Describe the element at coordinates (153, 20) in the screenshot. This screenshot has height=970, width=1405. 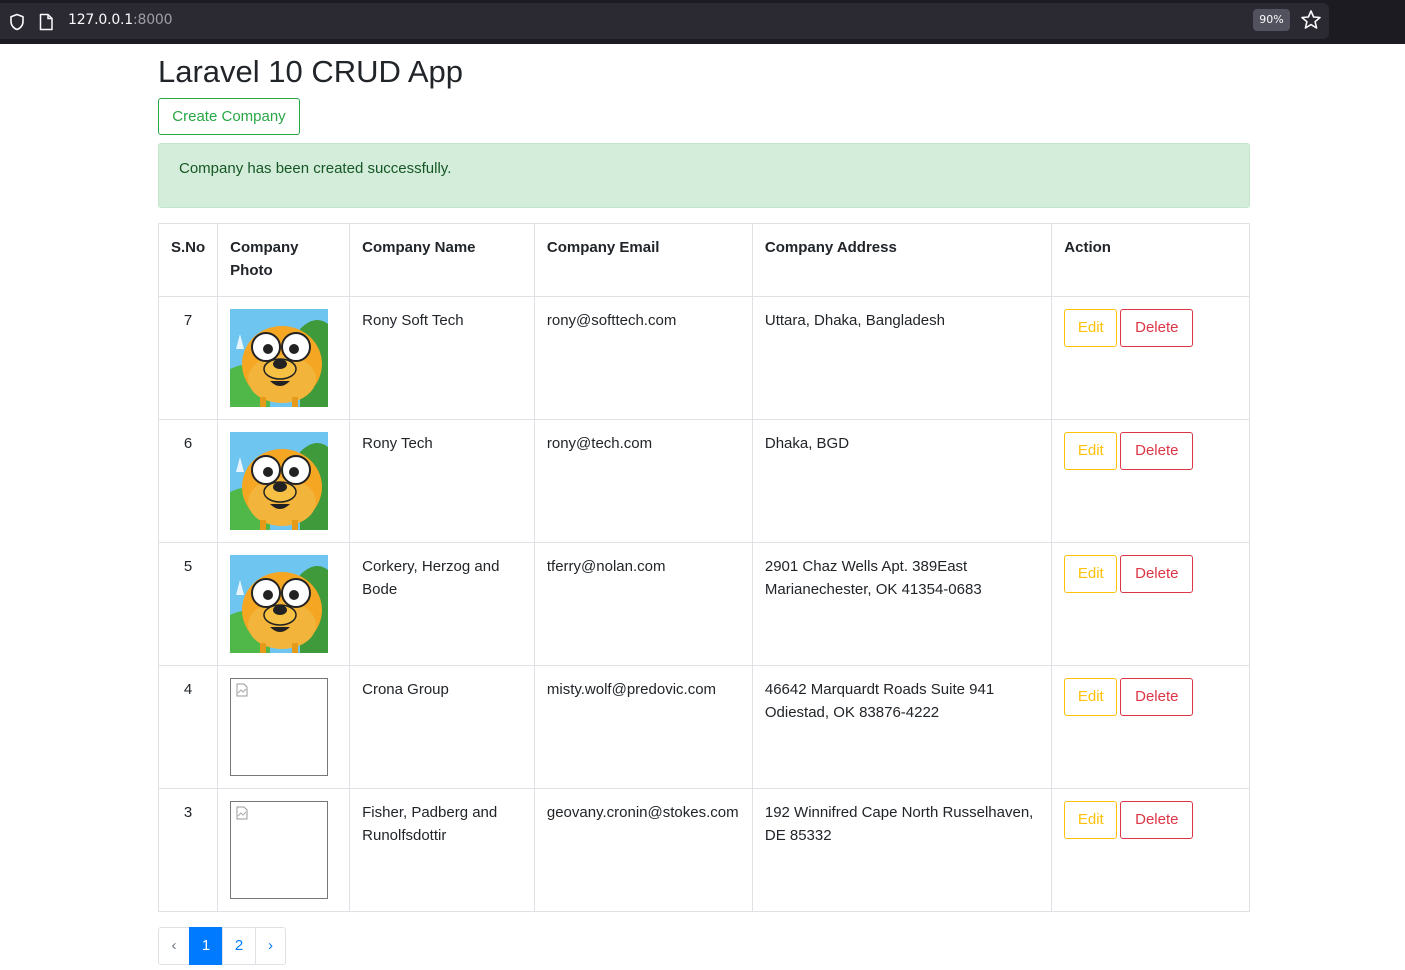
I see `url-port: :8000` at that location.